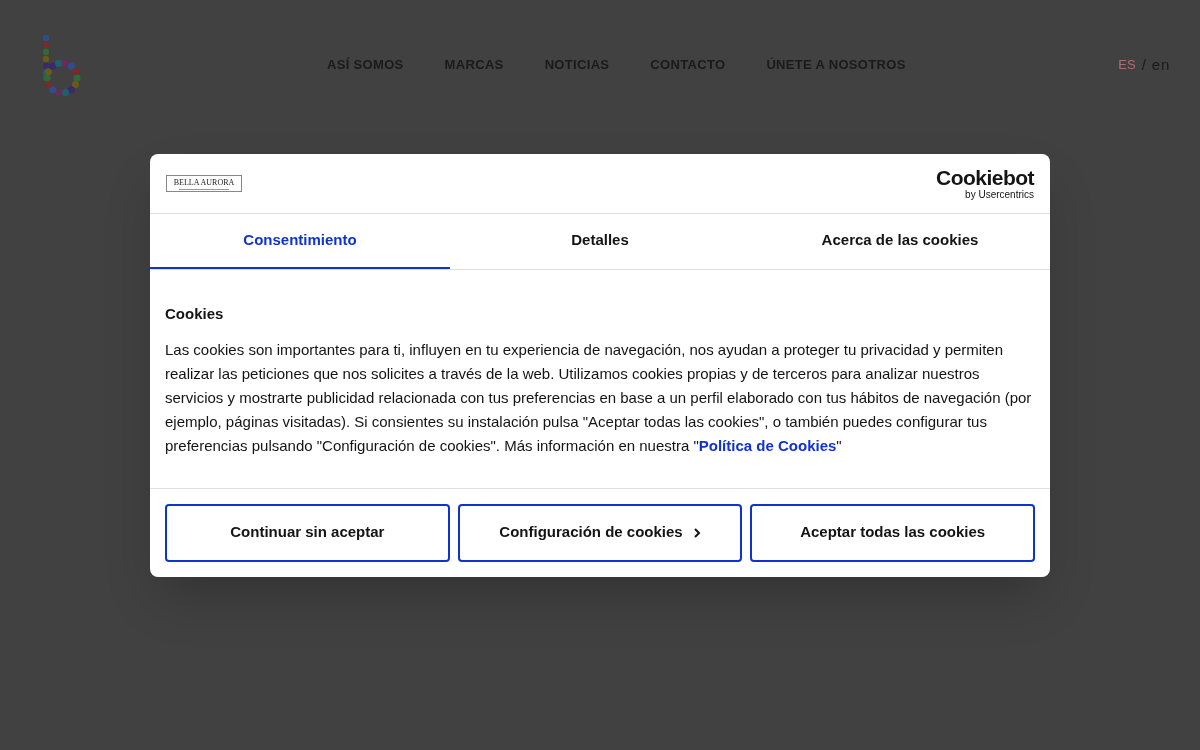  Describe the element at coordinates (696, 532) in the screenshot. I see `chevron-right-icon` at that location.